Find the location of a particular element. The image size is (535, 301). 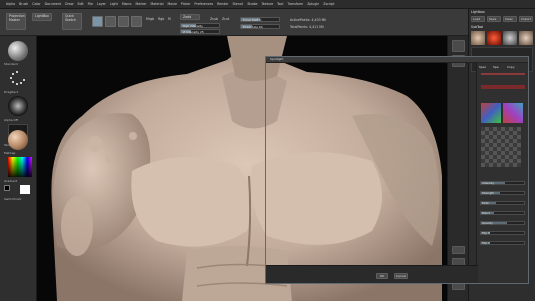

quick-sketch-button: Quick Sketch is located at coordinates (72, 21).